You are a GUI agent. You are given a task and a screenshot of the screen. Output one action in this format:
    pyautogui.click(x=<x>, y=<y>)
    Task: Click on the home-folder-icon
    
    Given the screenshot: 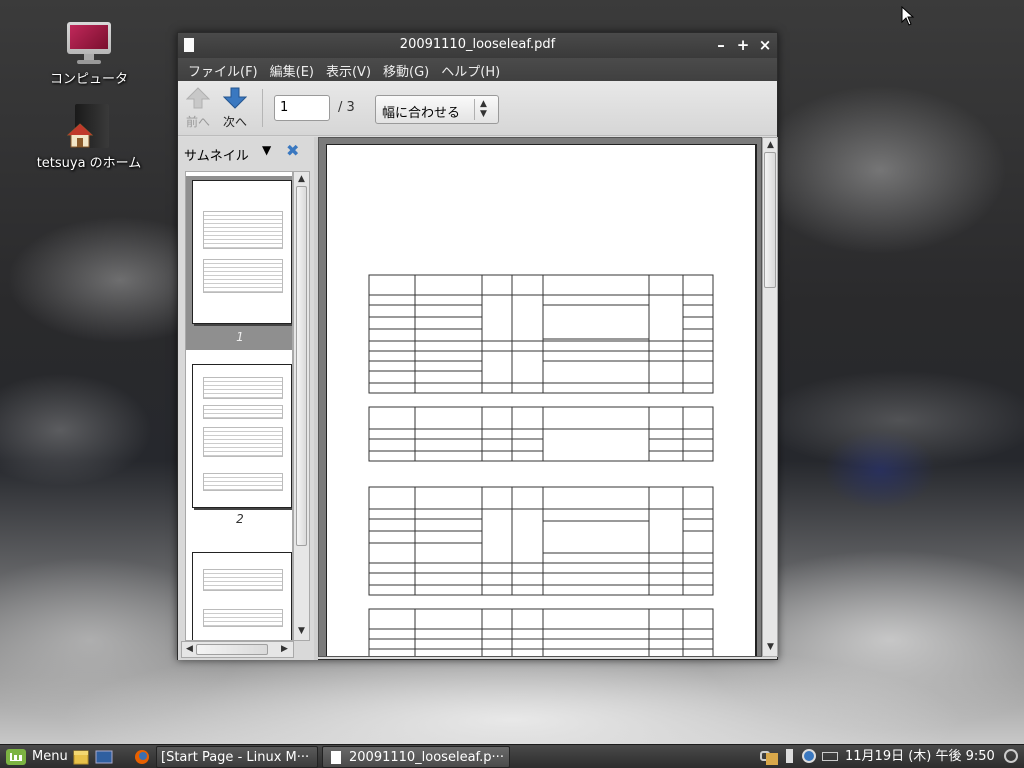 What is the action you would take?
    pyautogui.click(x=89, y=126)
    